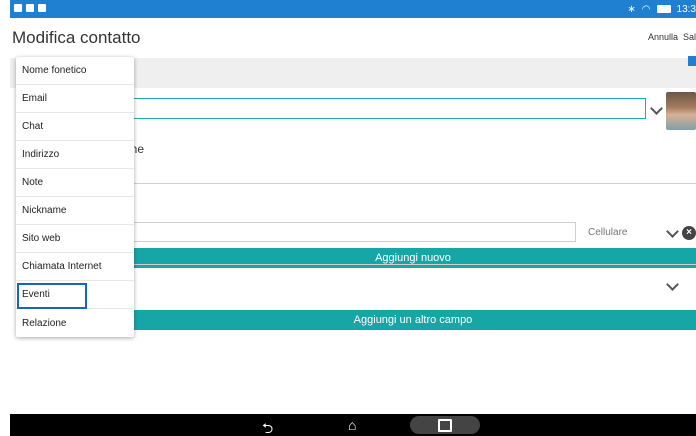 The height and width of the screenshot is (436, 696). I want to click on menu-item-email: Email, so click(75, 99).